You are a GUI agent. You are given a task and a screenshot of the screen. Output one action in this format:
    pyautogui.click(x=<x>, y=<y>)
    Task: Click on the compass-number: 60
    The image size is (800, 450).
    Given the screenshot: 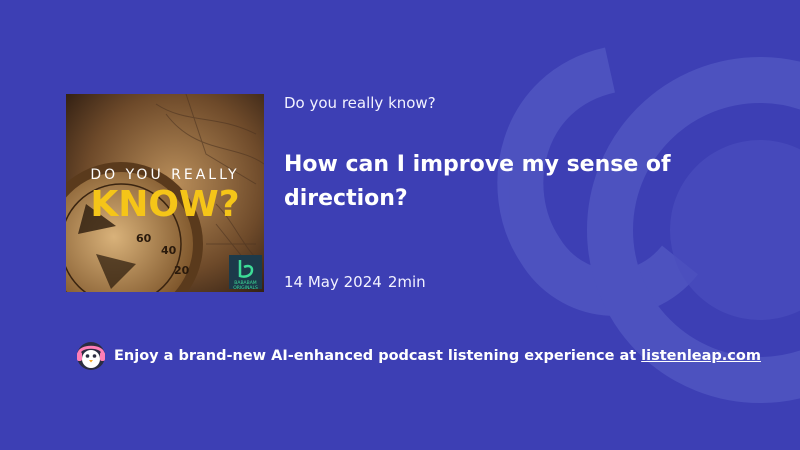 What is the action you would take?
    pyautogui.click(x=144, y=238)
    